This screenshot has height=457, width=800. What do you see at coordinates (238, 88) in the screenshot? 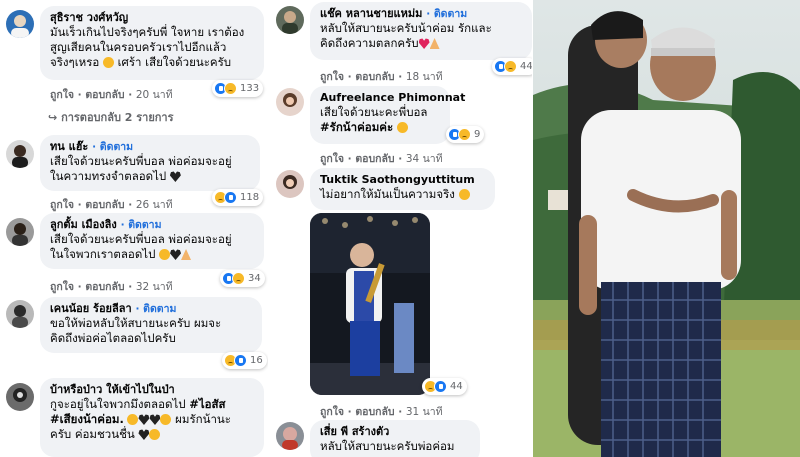
I see `reaction-summary: 133` at bounding box center [238, 88].